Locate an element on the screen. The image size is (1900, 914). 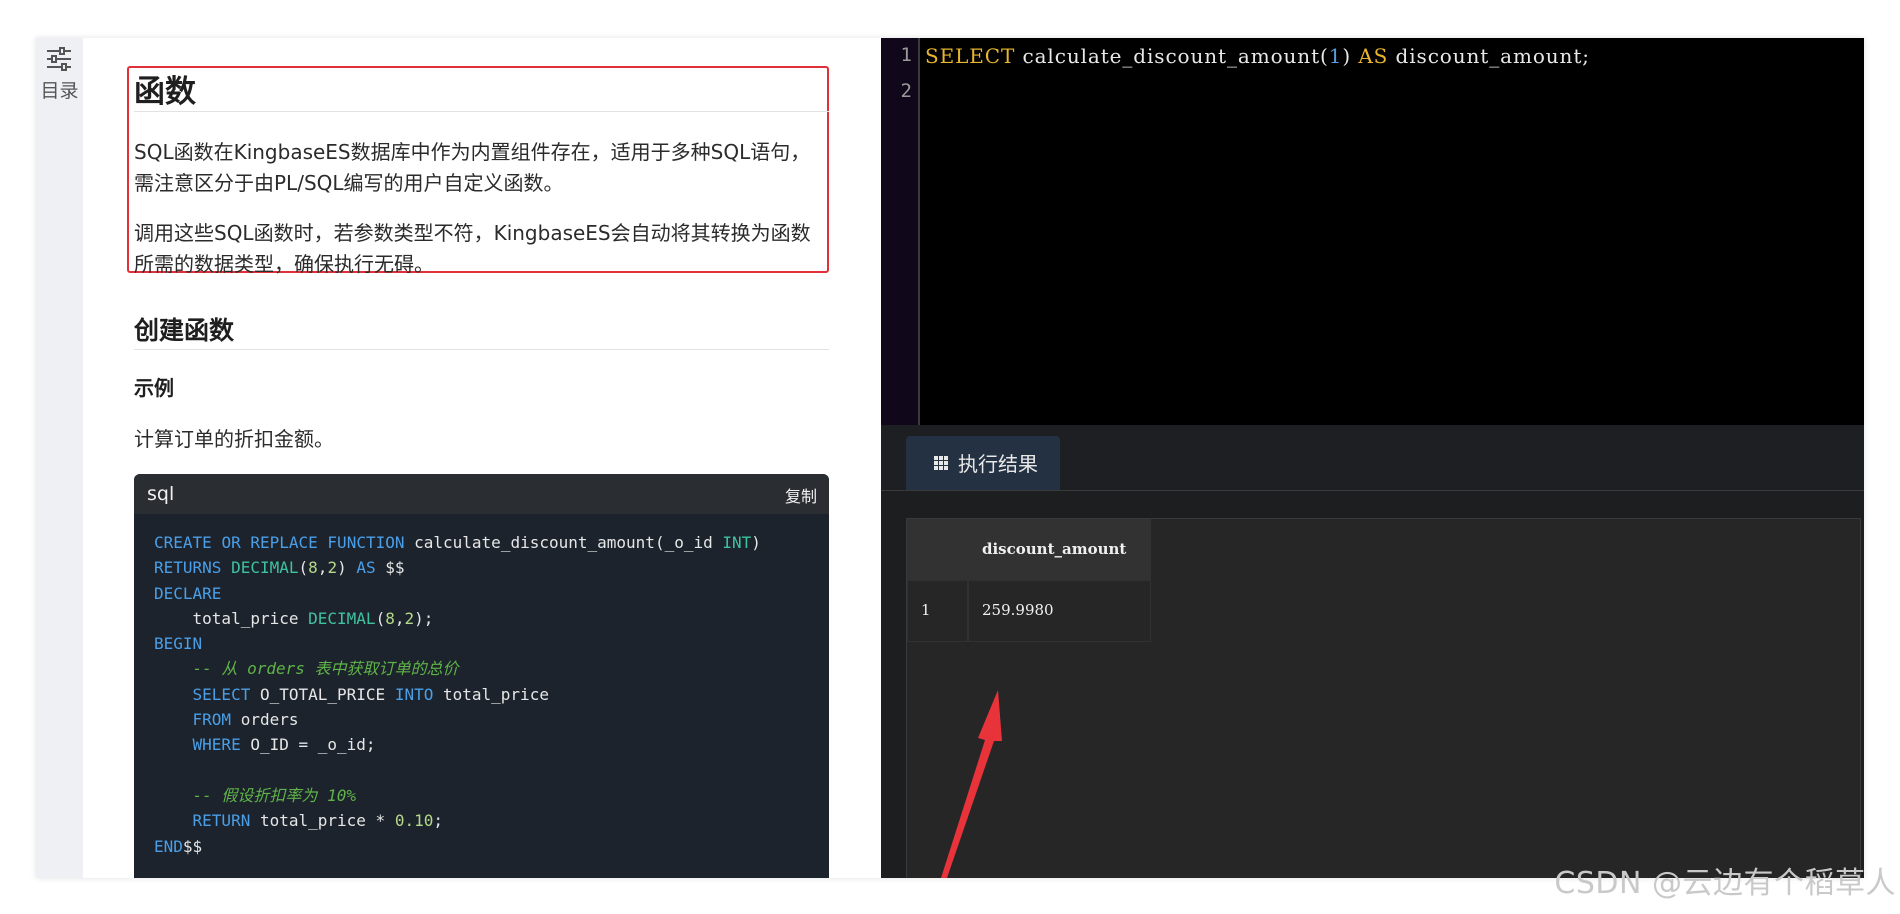
sql-text: discount_amount; is located at coordinates (1489, 56).